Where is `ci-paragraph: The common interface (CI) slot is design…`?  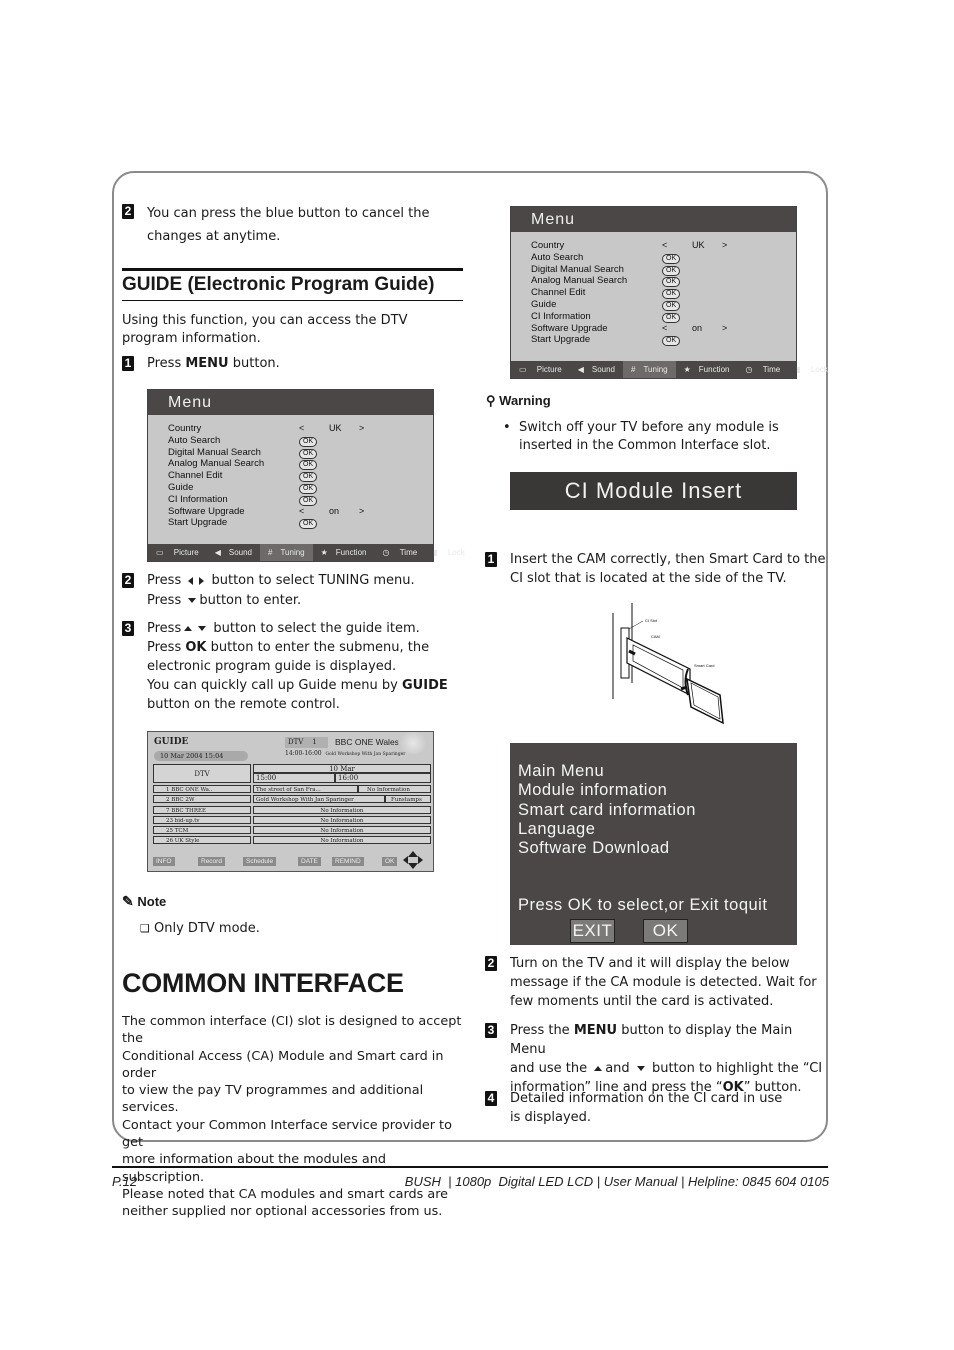
ci-paragraph: The common interface (CI) slot is design… is located at coordinates (292, 1117).